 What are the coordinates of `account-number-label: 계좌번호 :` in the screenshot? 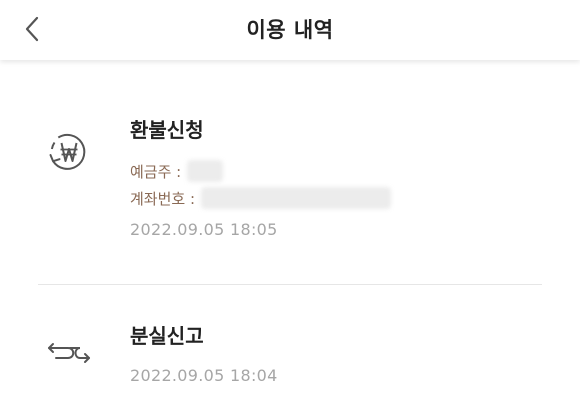 It's located at (163, 198).